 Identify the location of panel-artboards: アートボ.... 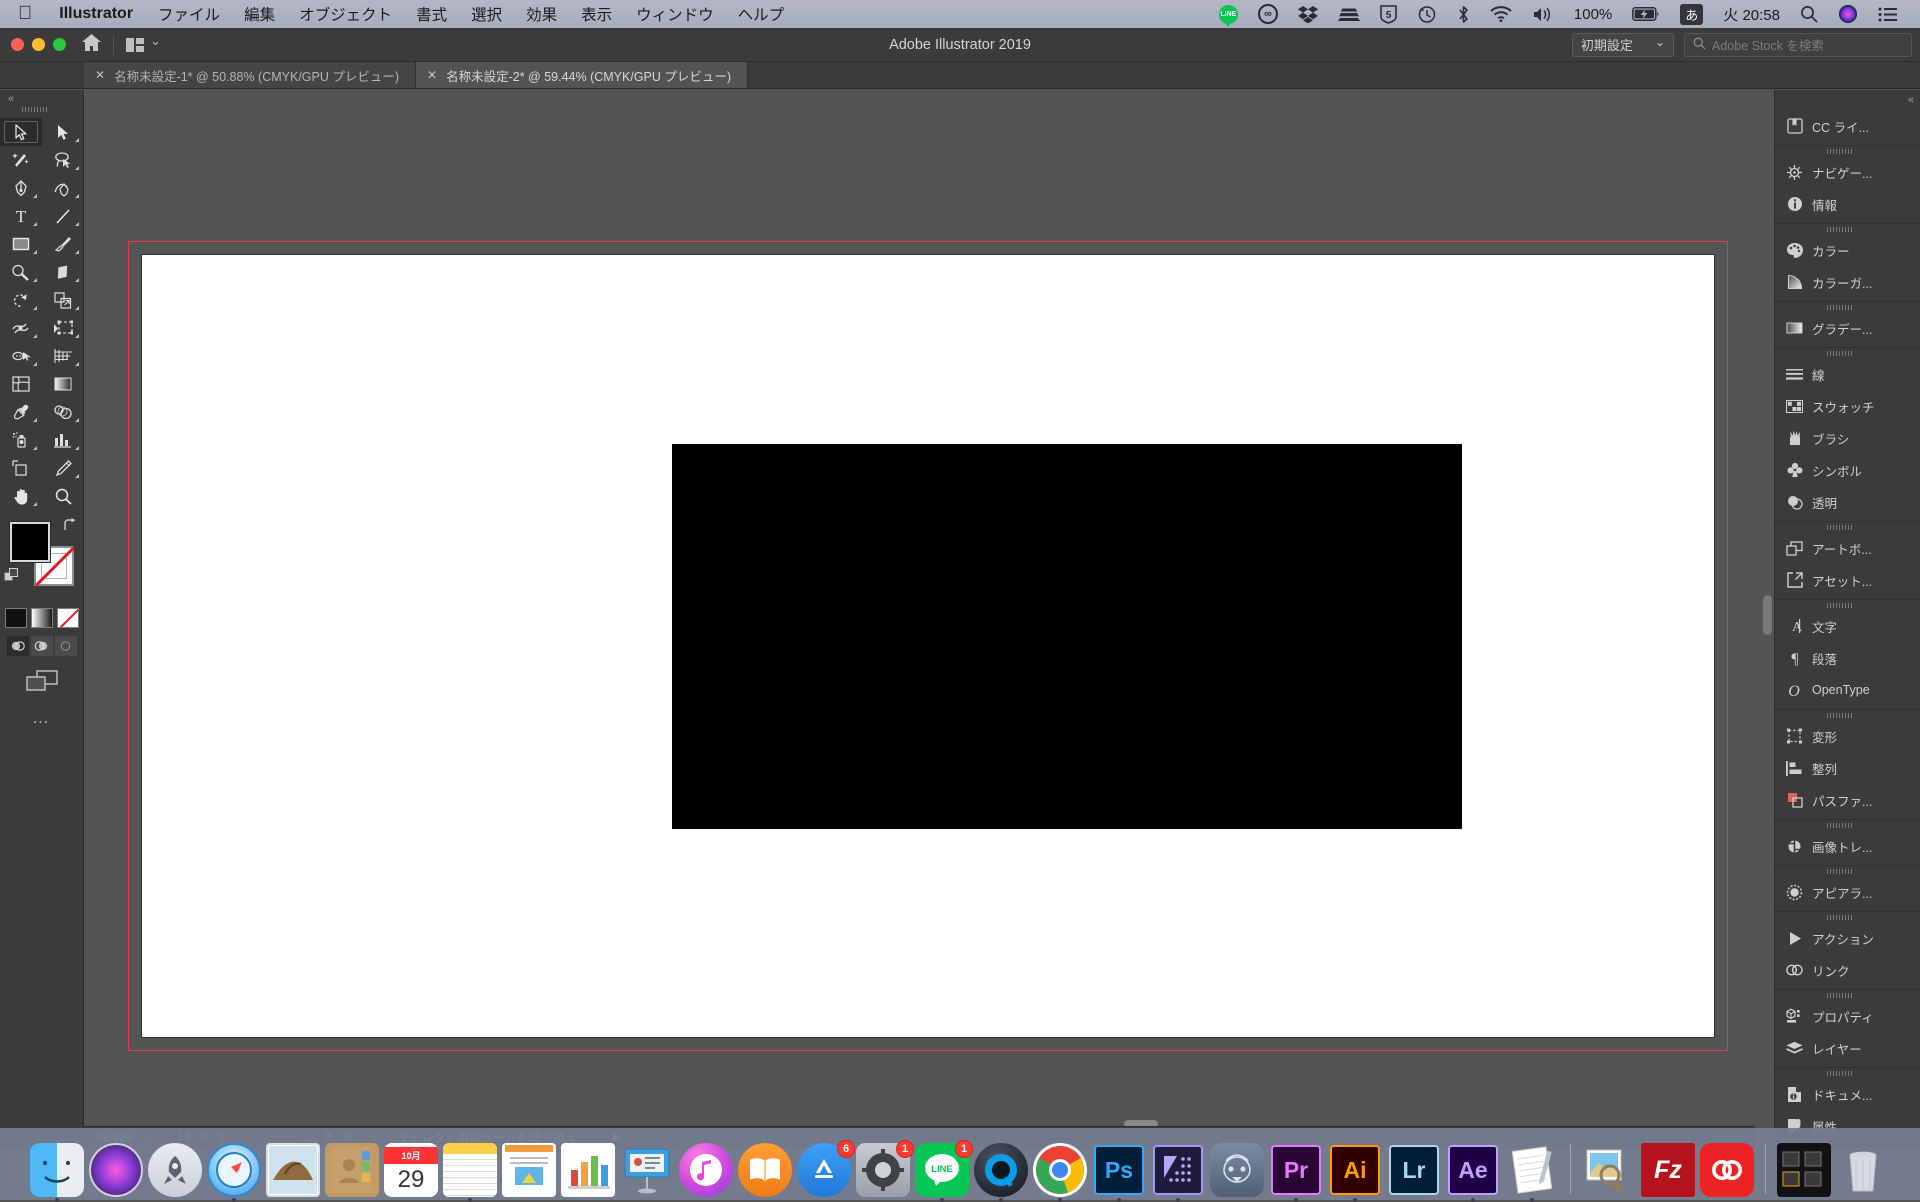
(1847, 548).